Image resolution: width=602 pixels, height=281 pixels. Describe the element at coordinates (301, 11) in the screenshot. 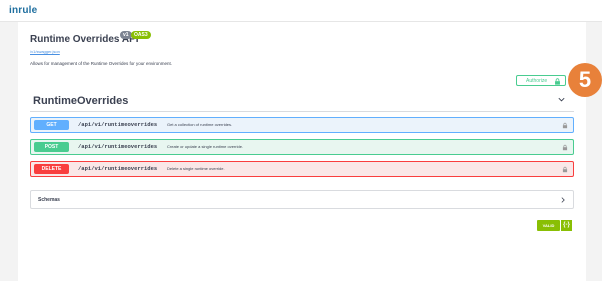

I see `top-bar: inrule` at that location.